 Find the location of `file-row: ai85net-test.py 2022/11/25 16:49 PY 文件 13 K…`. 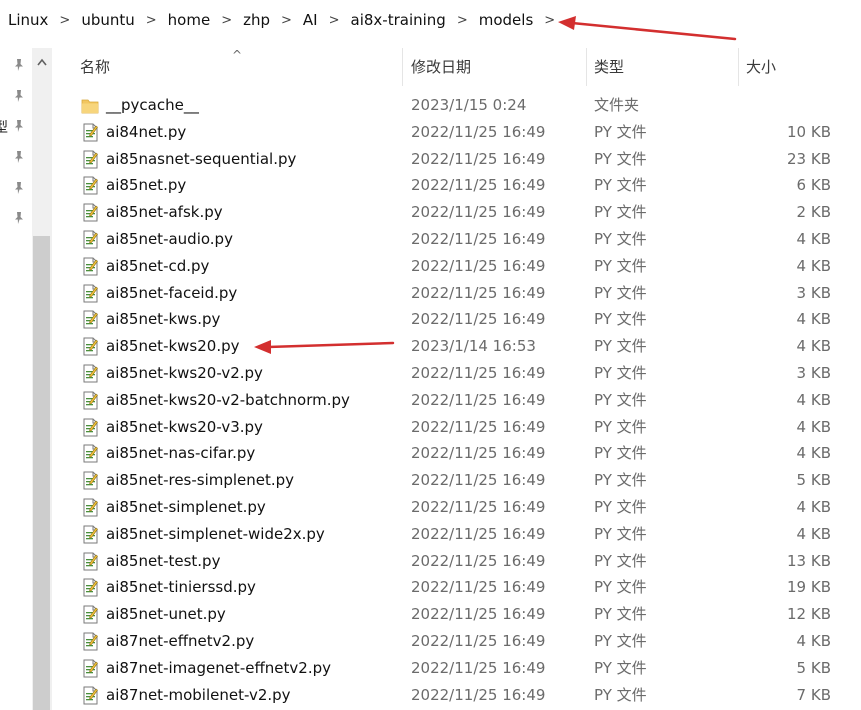

file-row: ai85net-test.py 2022/11/25 16:49 PY 文件 13 K… is located at coordinates (456, 561).